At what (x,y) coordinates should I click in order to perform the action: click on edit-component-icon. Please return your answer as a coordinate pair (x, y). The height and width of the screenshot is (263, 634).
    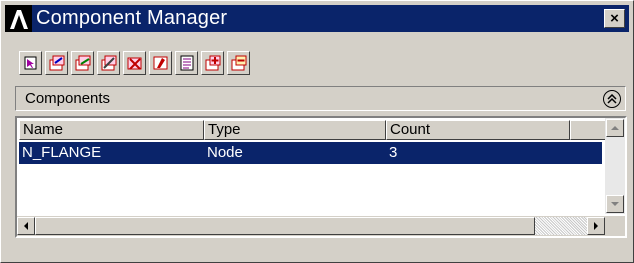
    Looking at the image, I should click on (82, 63).